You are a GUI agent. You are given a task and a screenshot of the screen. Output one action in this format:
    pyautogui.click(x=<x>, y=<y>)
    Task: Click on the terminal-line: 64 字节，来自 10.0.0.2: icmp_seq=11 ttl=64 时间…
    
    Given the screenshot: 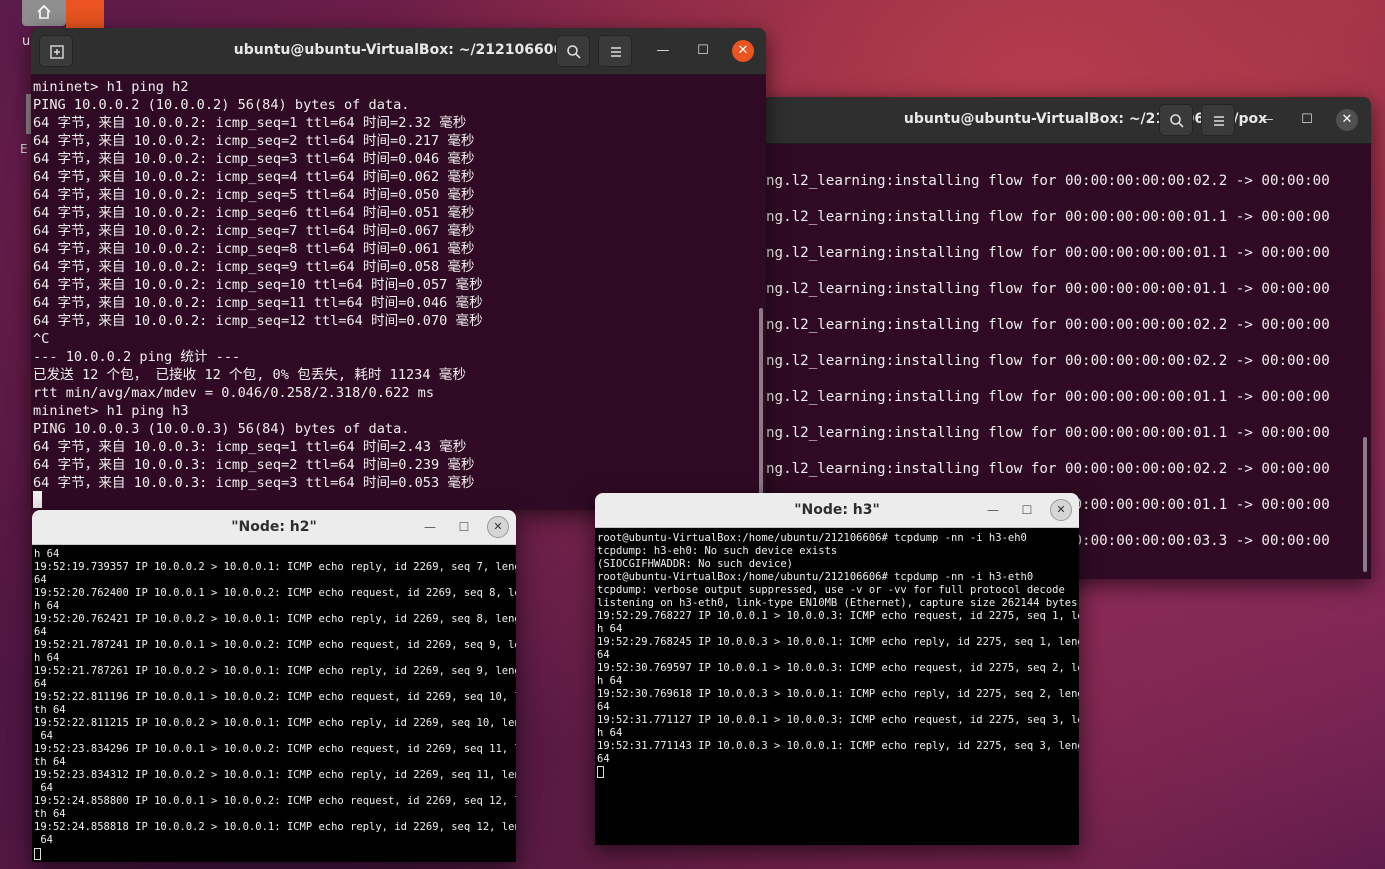 What is the action you would take?
    pyautogui.click(x=258, y=303)
    